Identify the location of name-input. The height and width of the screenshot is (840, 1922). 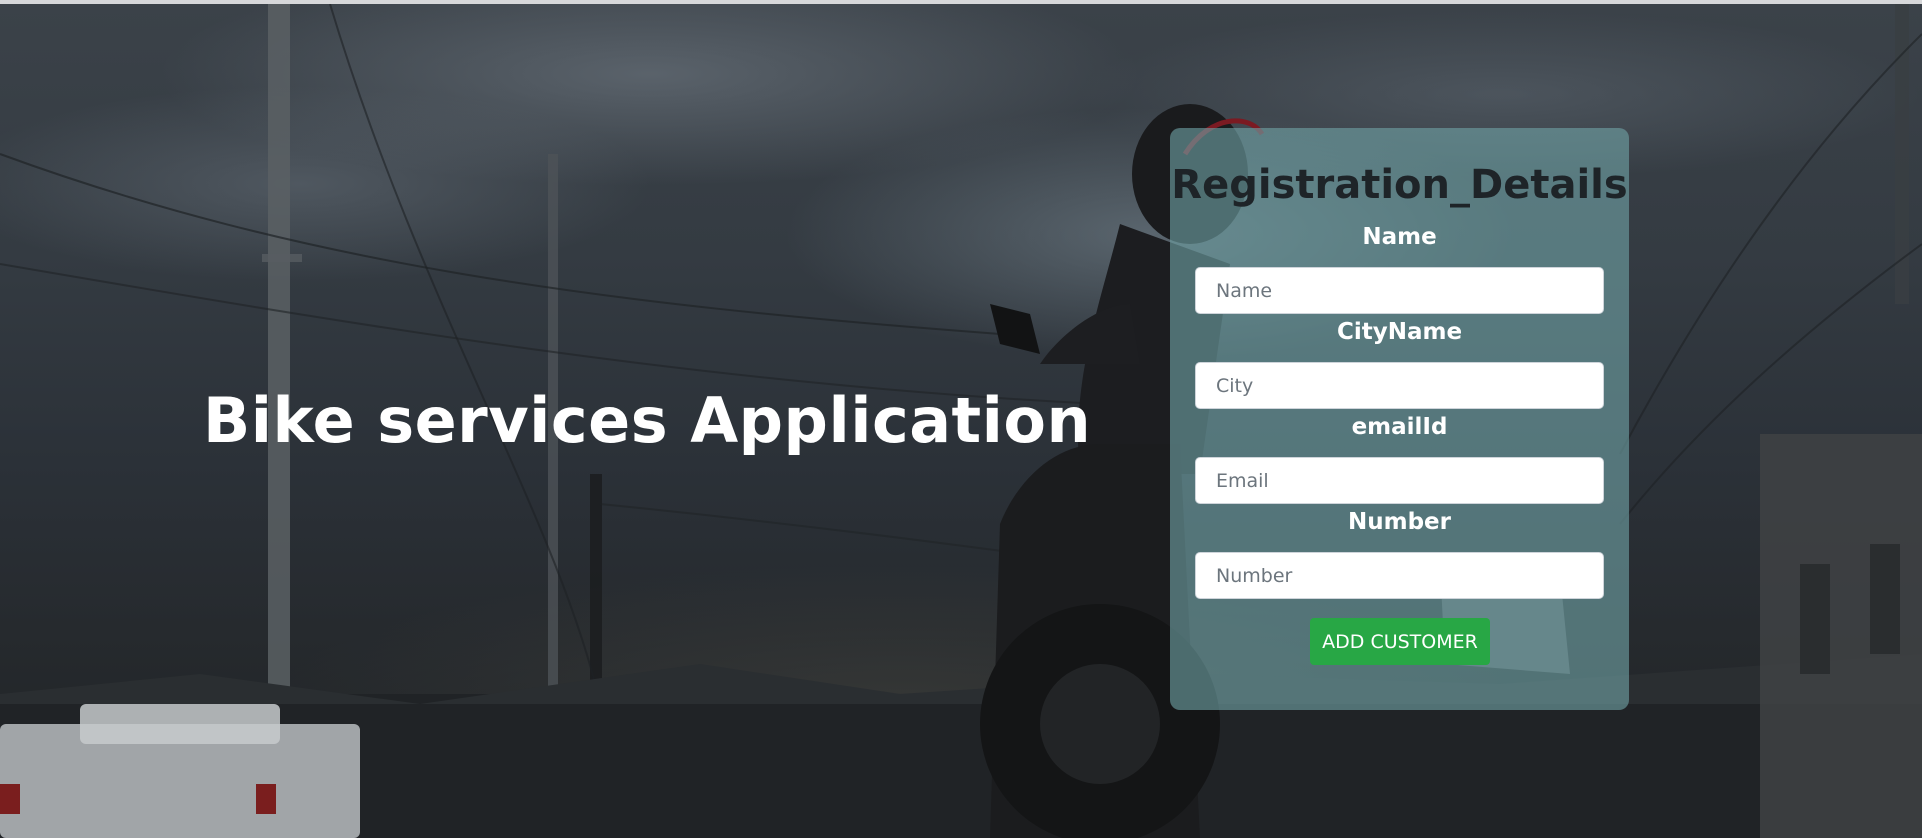
(1399, 290).